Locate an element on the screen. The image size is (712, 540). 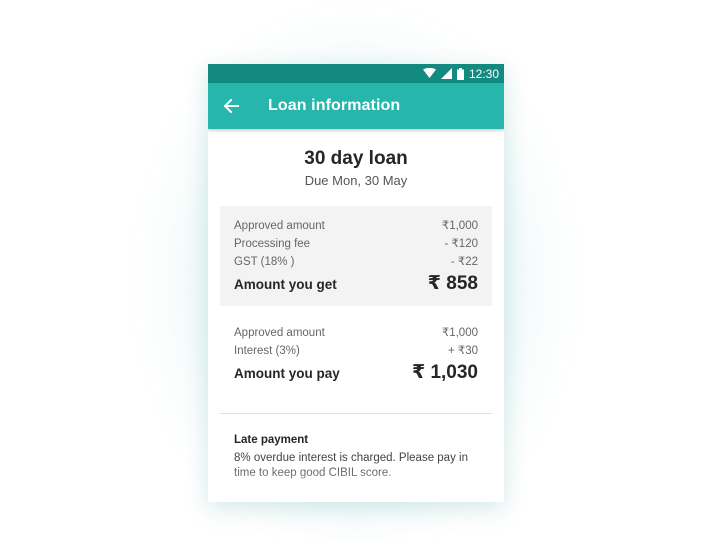
loan-due-date: Due Mon, 30 May is located at coordinates (356, 180).